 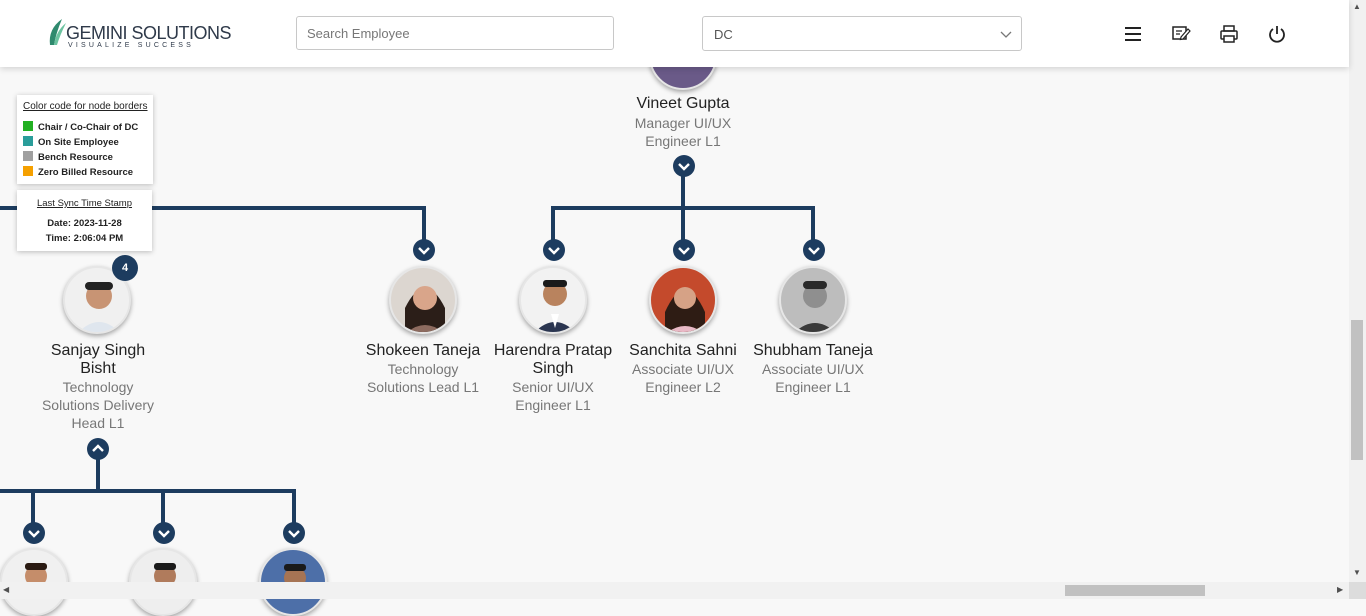 I want to click on sync-date: Date: 2023-11-28, so click(x=84, y=223).